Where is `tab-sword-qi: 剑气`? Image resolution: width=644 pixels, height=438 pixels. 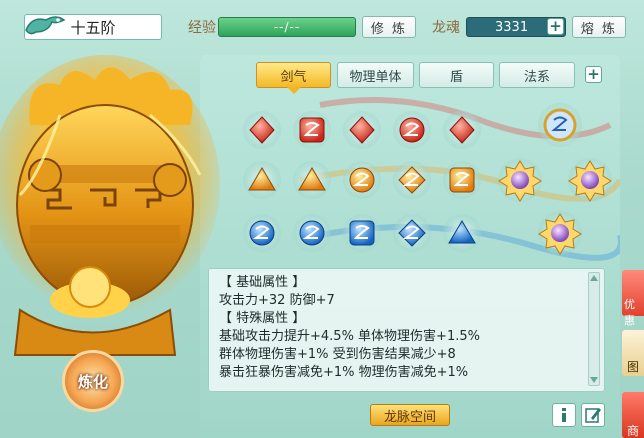 tab-sword-qi: 剑气 is located at coordinates (293, 75).